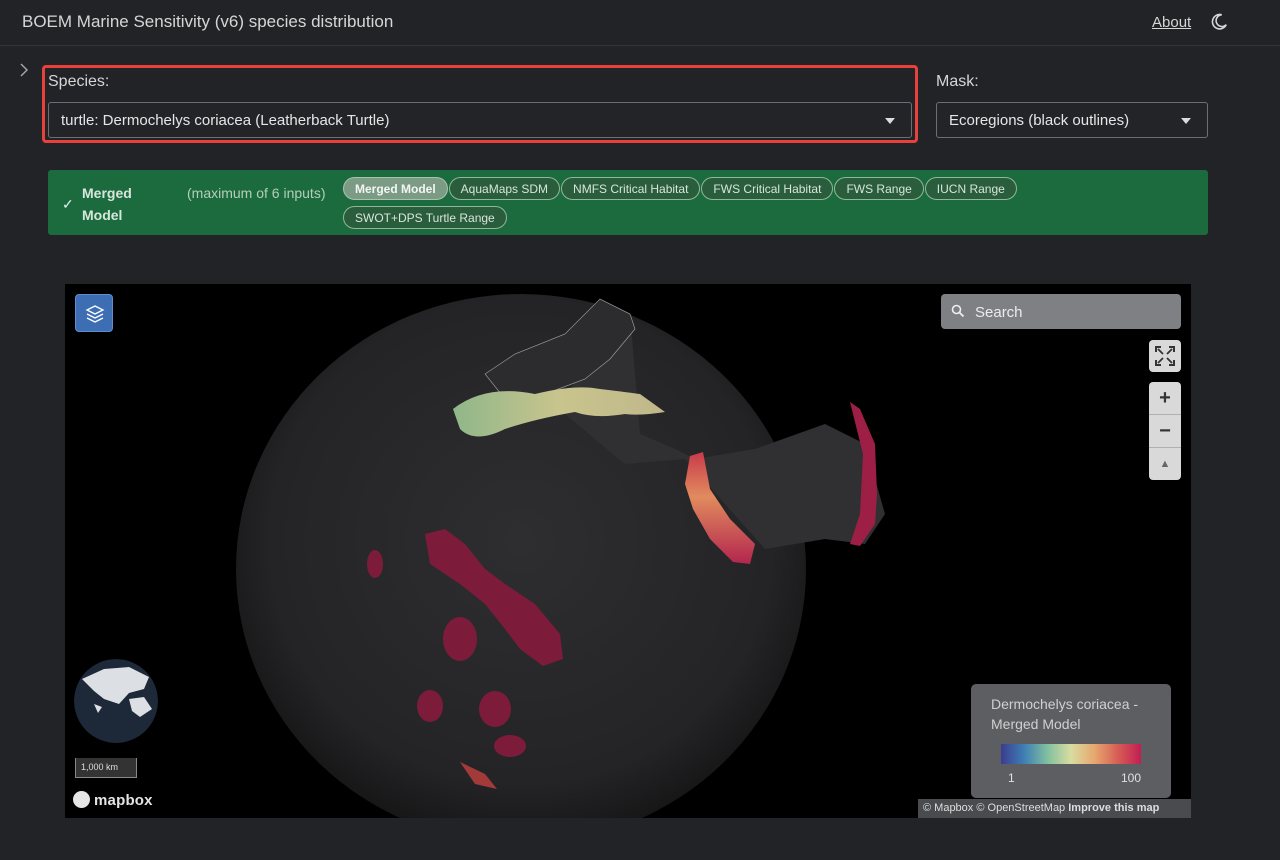 The height and width of the screenshot is (860, 1280). Describe the element at coordinates (256, 193) in the screenshot. I see `banner-subtitle: (maximum of 6 inputs)` at that location.